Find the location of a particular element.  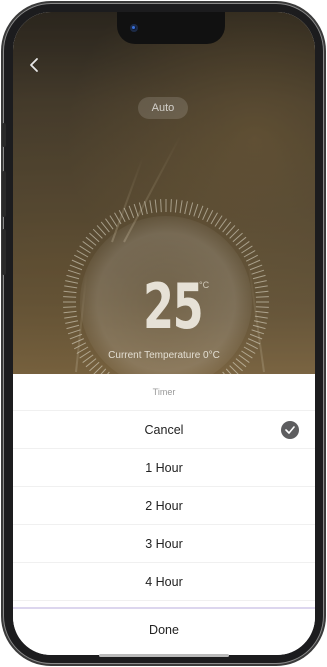

option-label: 3 Hour is located at coordinates (164, 543).